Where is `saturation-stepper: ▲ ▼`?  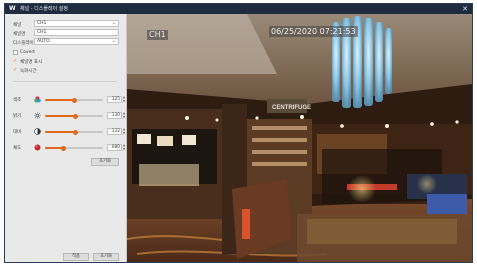
saturation-stepper: ▲ ▼ is located at coordinates (124, 147).